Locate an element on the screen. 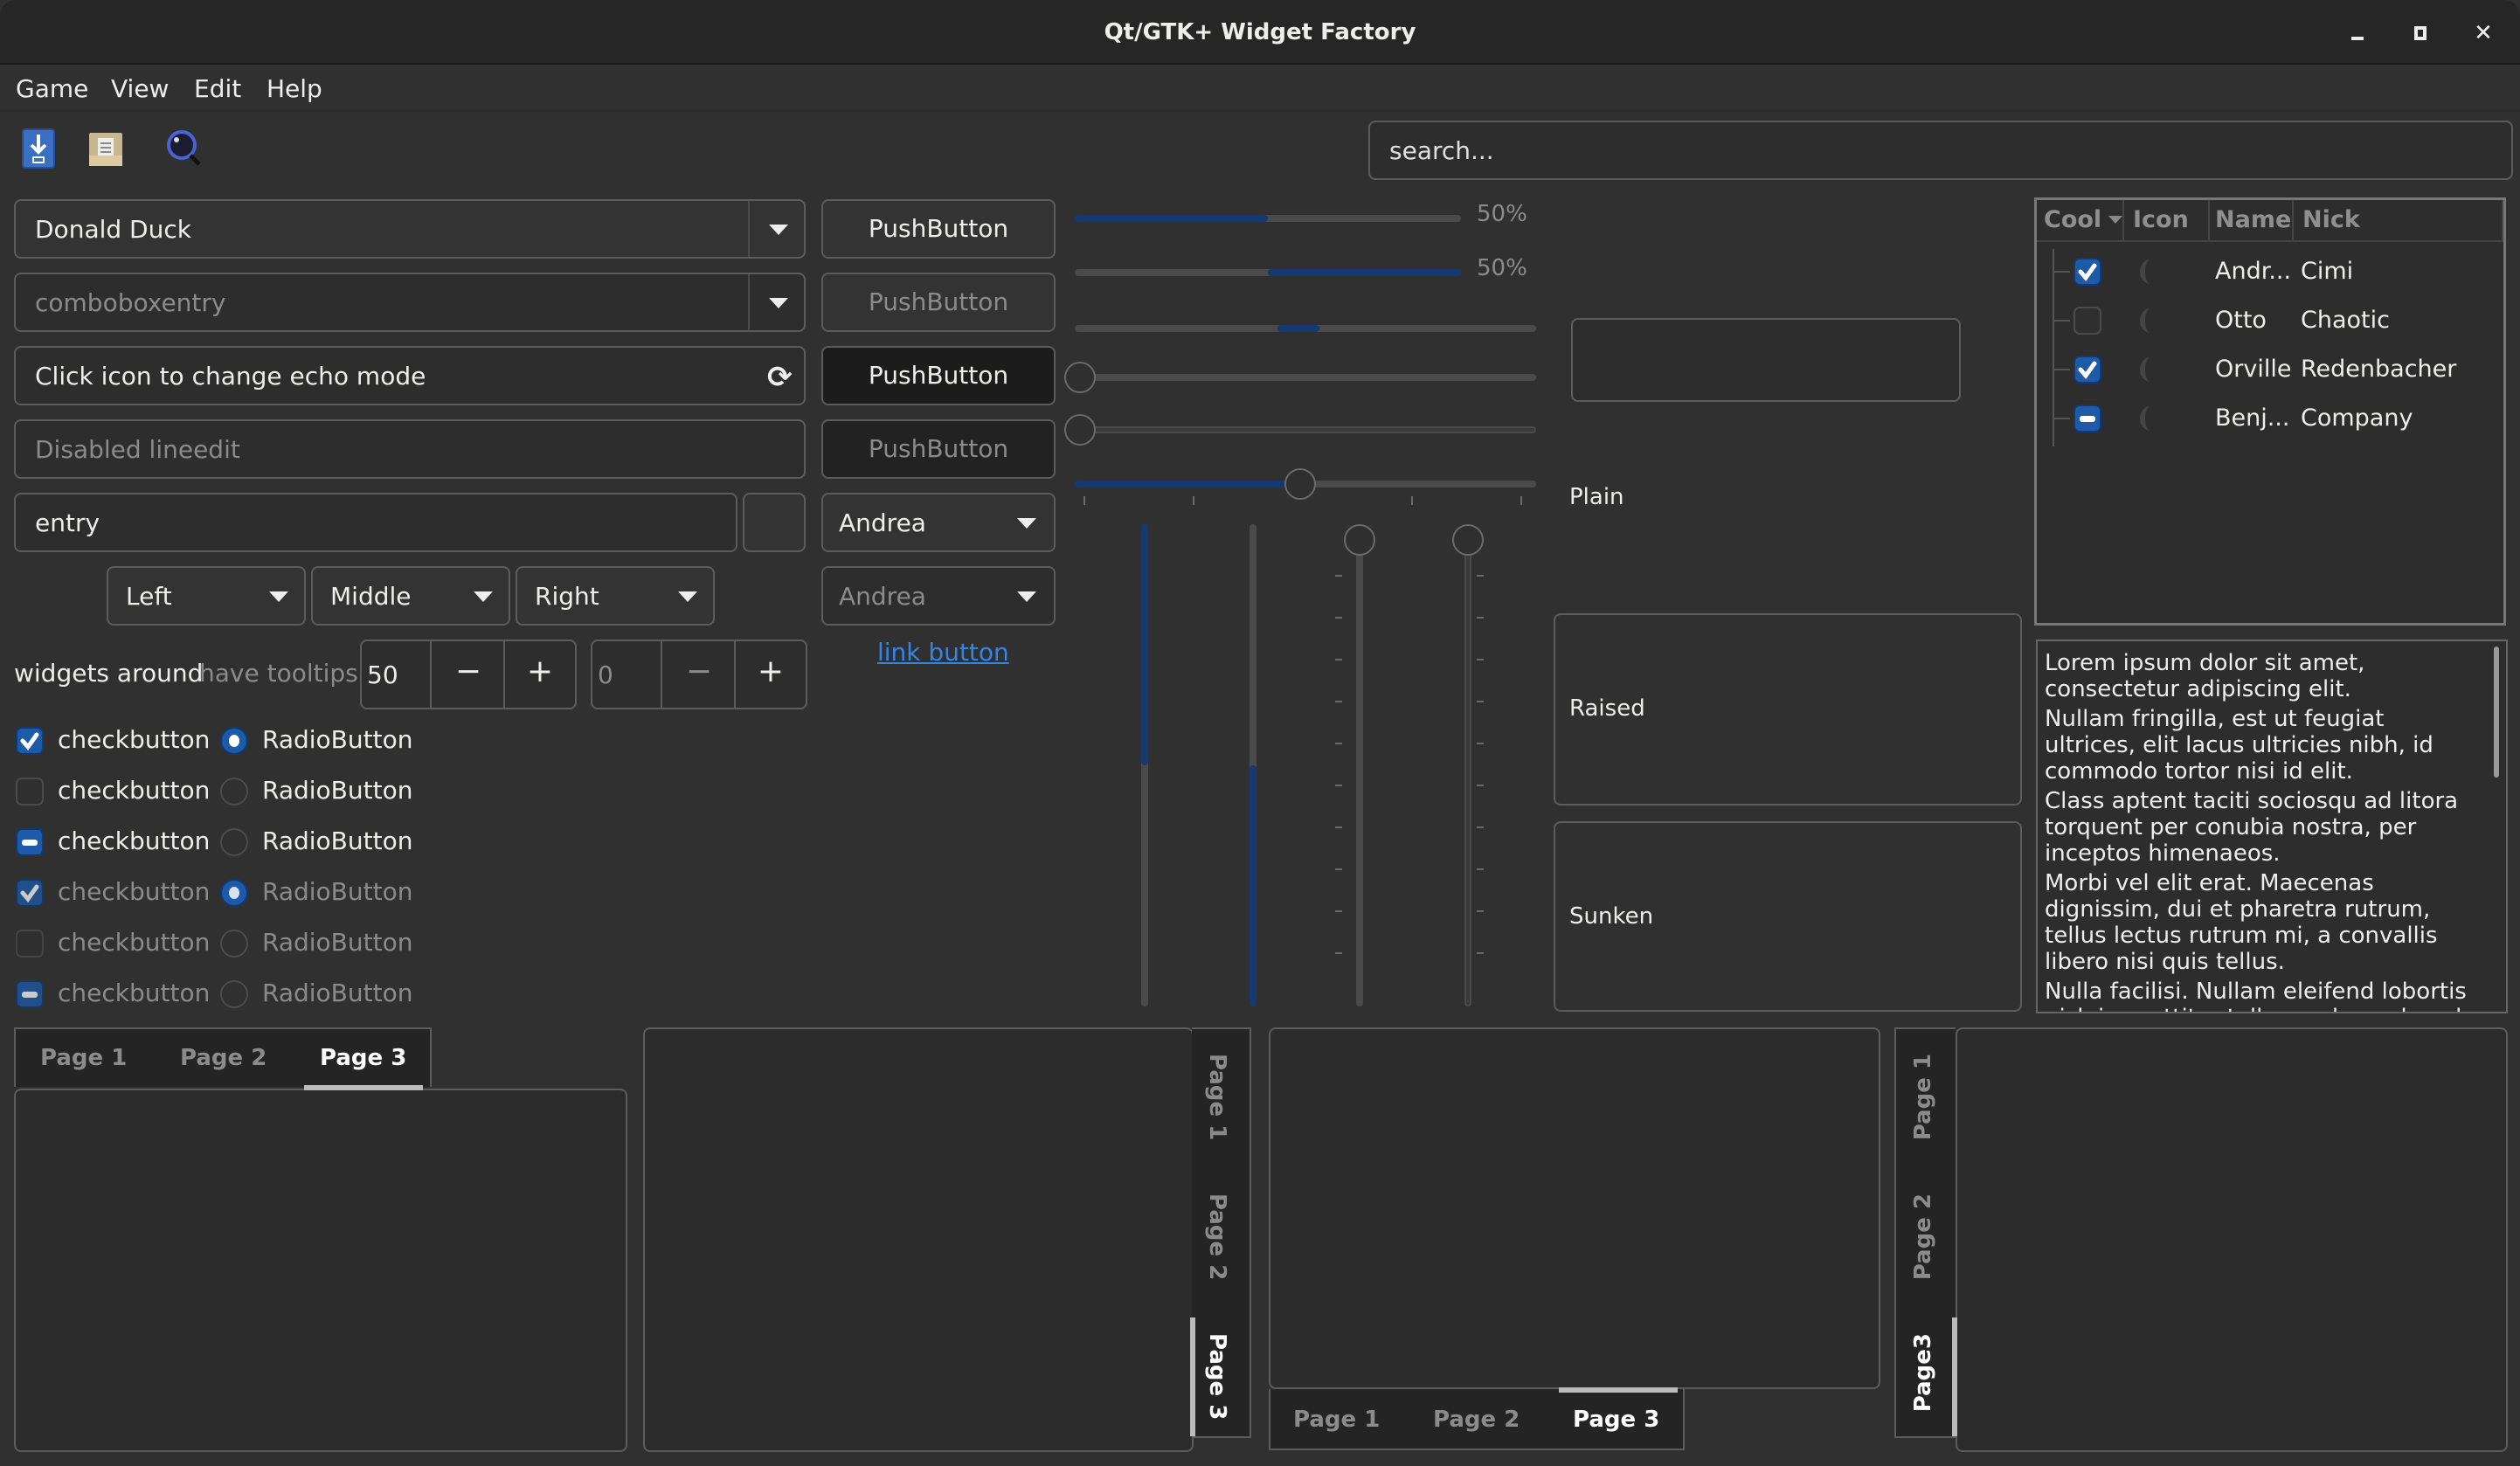 The width and height of the screenshot is (2520, 1466). notebook-bottom-tab-3: Page 3 is located at coordinates (1616, 1420).